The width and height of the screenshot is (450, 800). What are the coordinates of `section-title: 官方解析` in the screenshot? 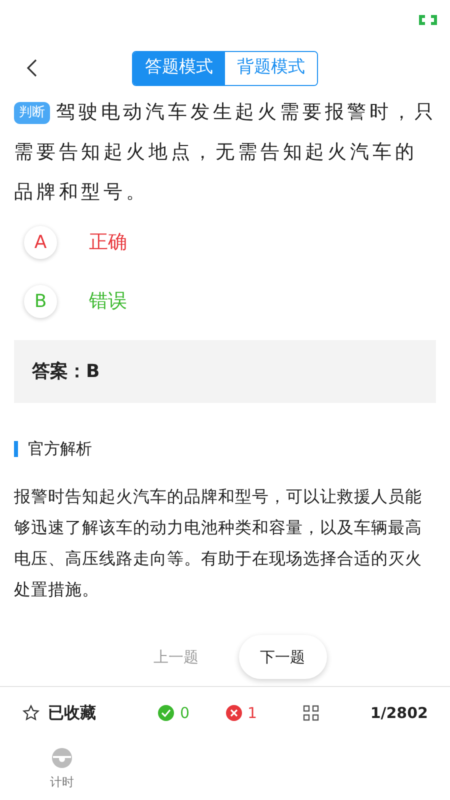 It's located at (60, 449).